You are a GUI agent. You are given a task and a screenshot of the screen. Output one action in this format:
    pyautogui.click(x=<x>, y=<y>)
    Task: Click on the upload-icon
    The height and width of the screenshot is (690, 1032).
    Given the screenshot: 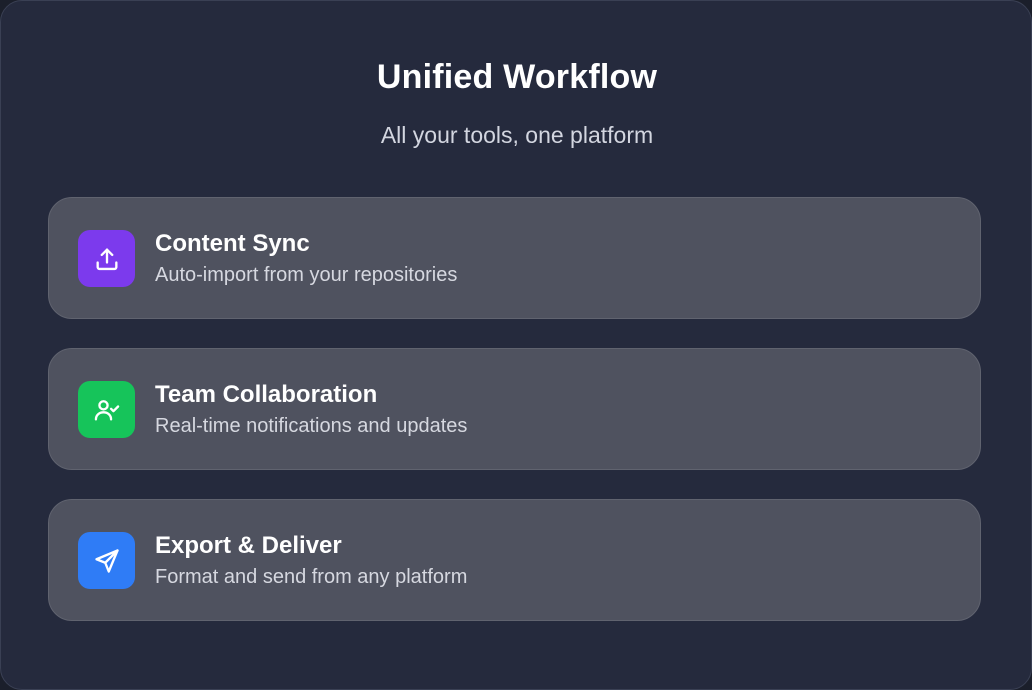 What is the action you would take?
    pyautogui.click(x=107, y=259)
    